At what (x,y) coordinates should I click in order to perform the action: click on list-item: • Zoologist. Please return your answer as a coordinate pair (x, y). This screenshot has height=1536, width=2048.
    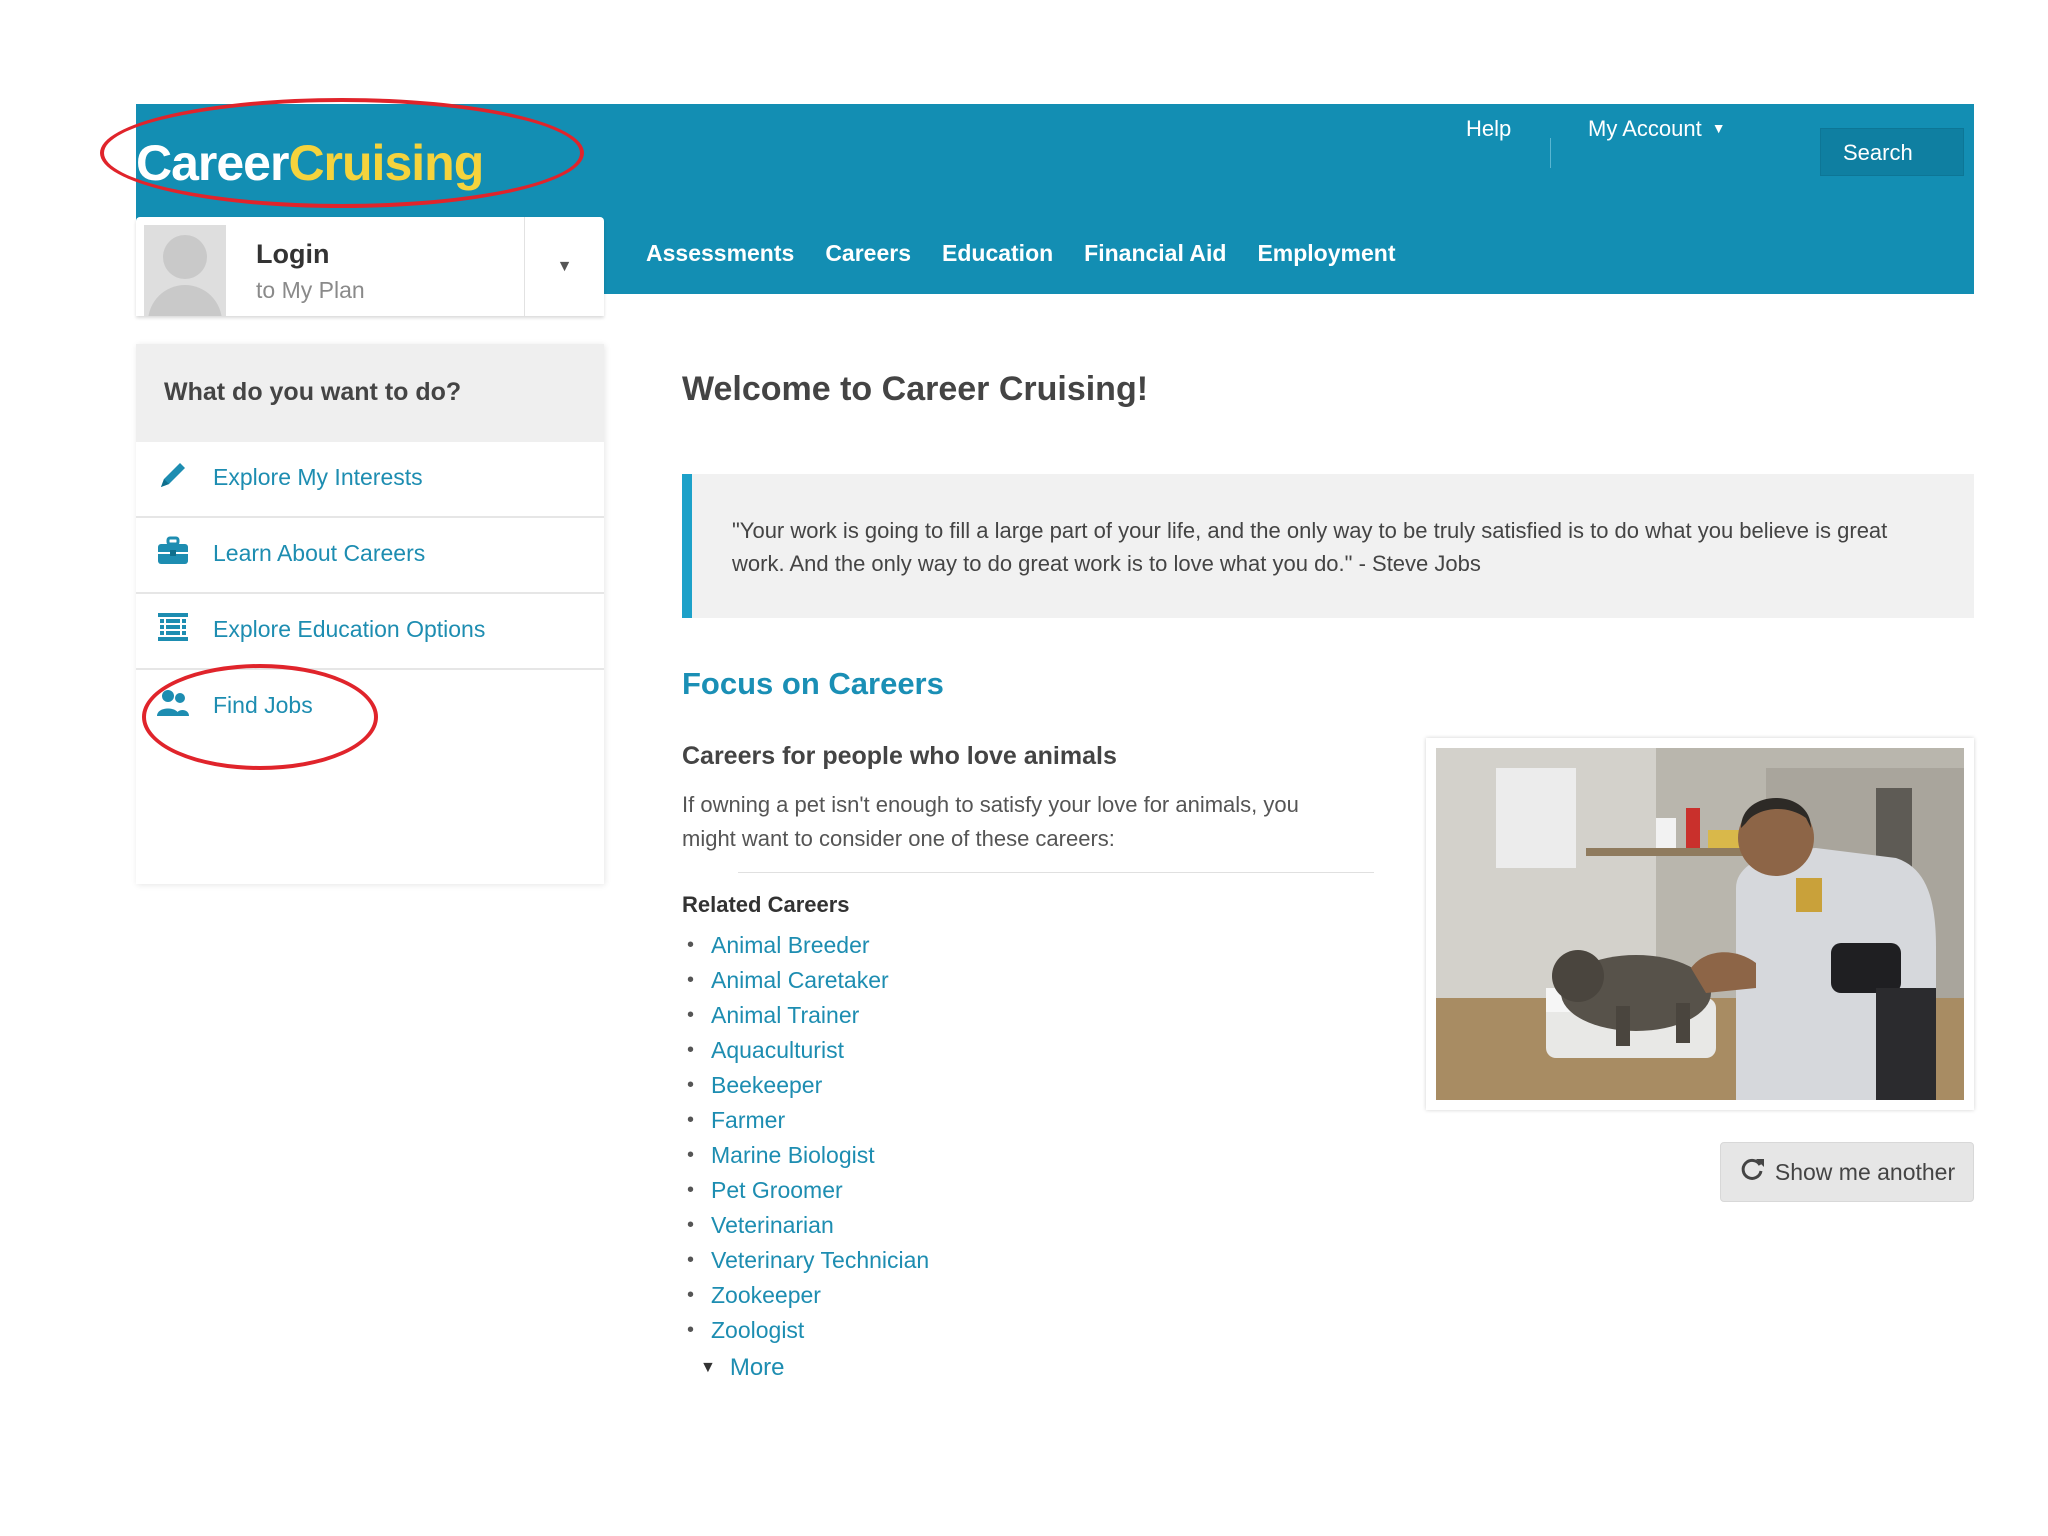
    Looking at the image, I should click on (805, 1330).